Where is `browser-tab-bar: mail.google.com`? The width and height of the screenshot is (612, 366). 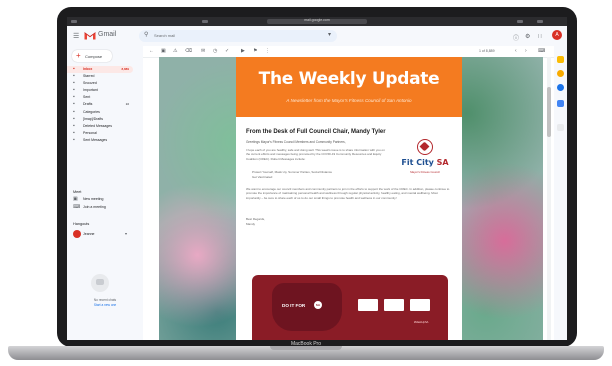
browser-tab-bar: mail.google.com is located at coordinates (317, 21).